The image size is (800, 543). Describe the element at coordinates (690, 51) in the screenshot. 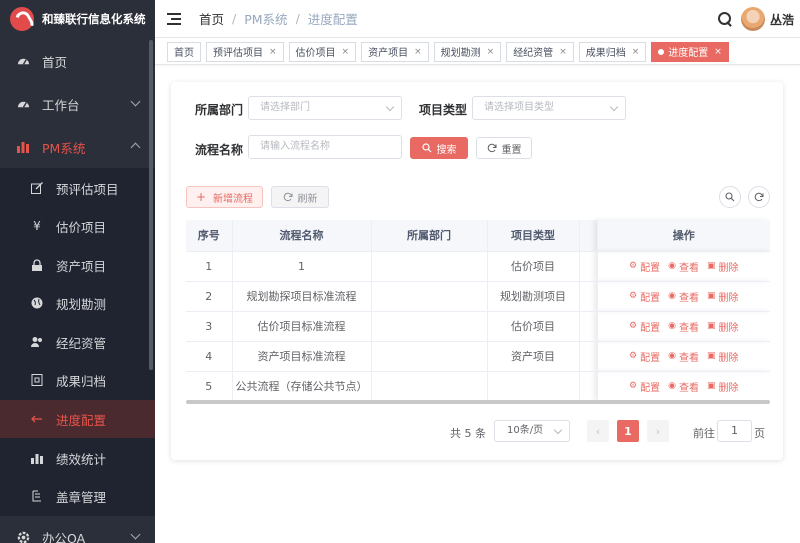

I see `tag-progress-config: 进度配置 ×` at that location.